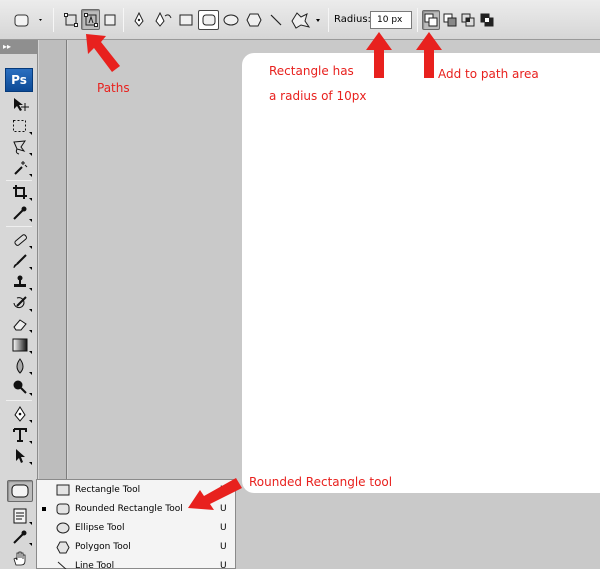 This screenshot has width=600, height=569. I want to click on rounded-rectangle-tool, so click(20, 491).